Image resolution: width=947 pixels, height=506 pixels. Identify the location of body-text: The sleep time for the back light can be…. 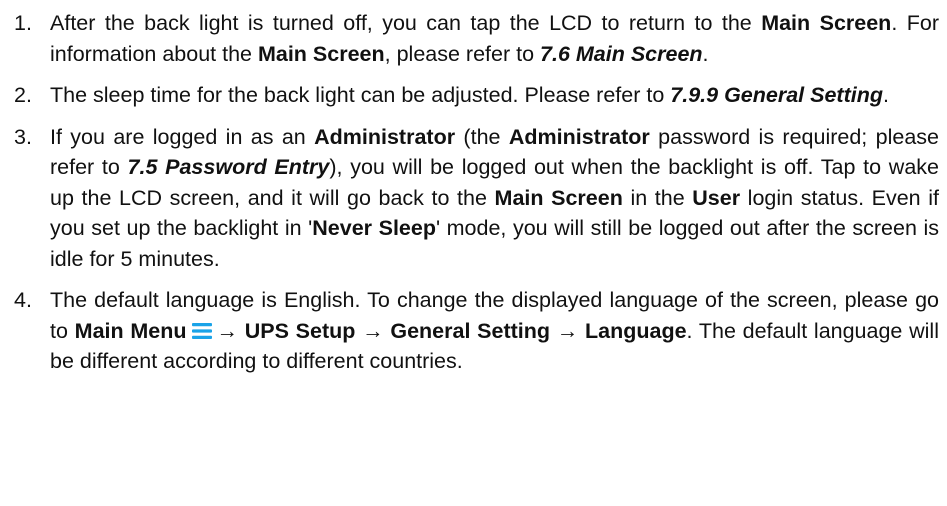
(360, 95).